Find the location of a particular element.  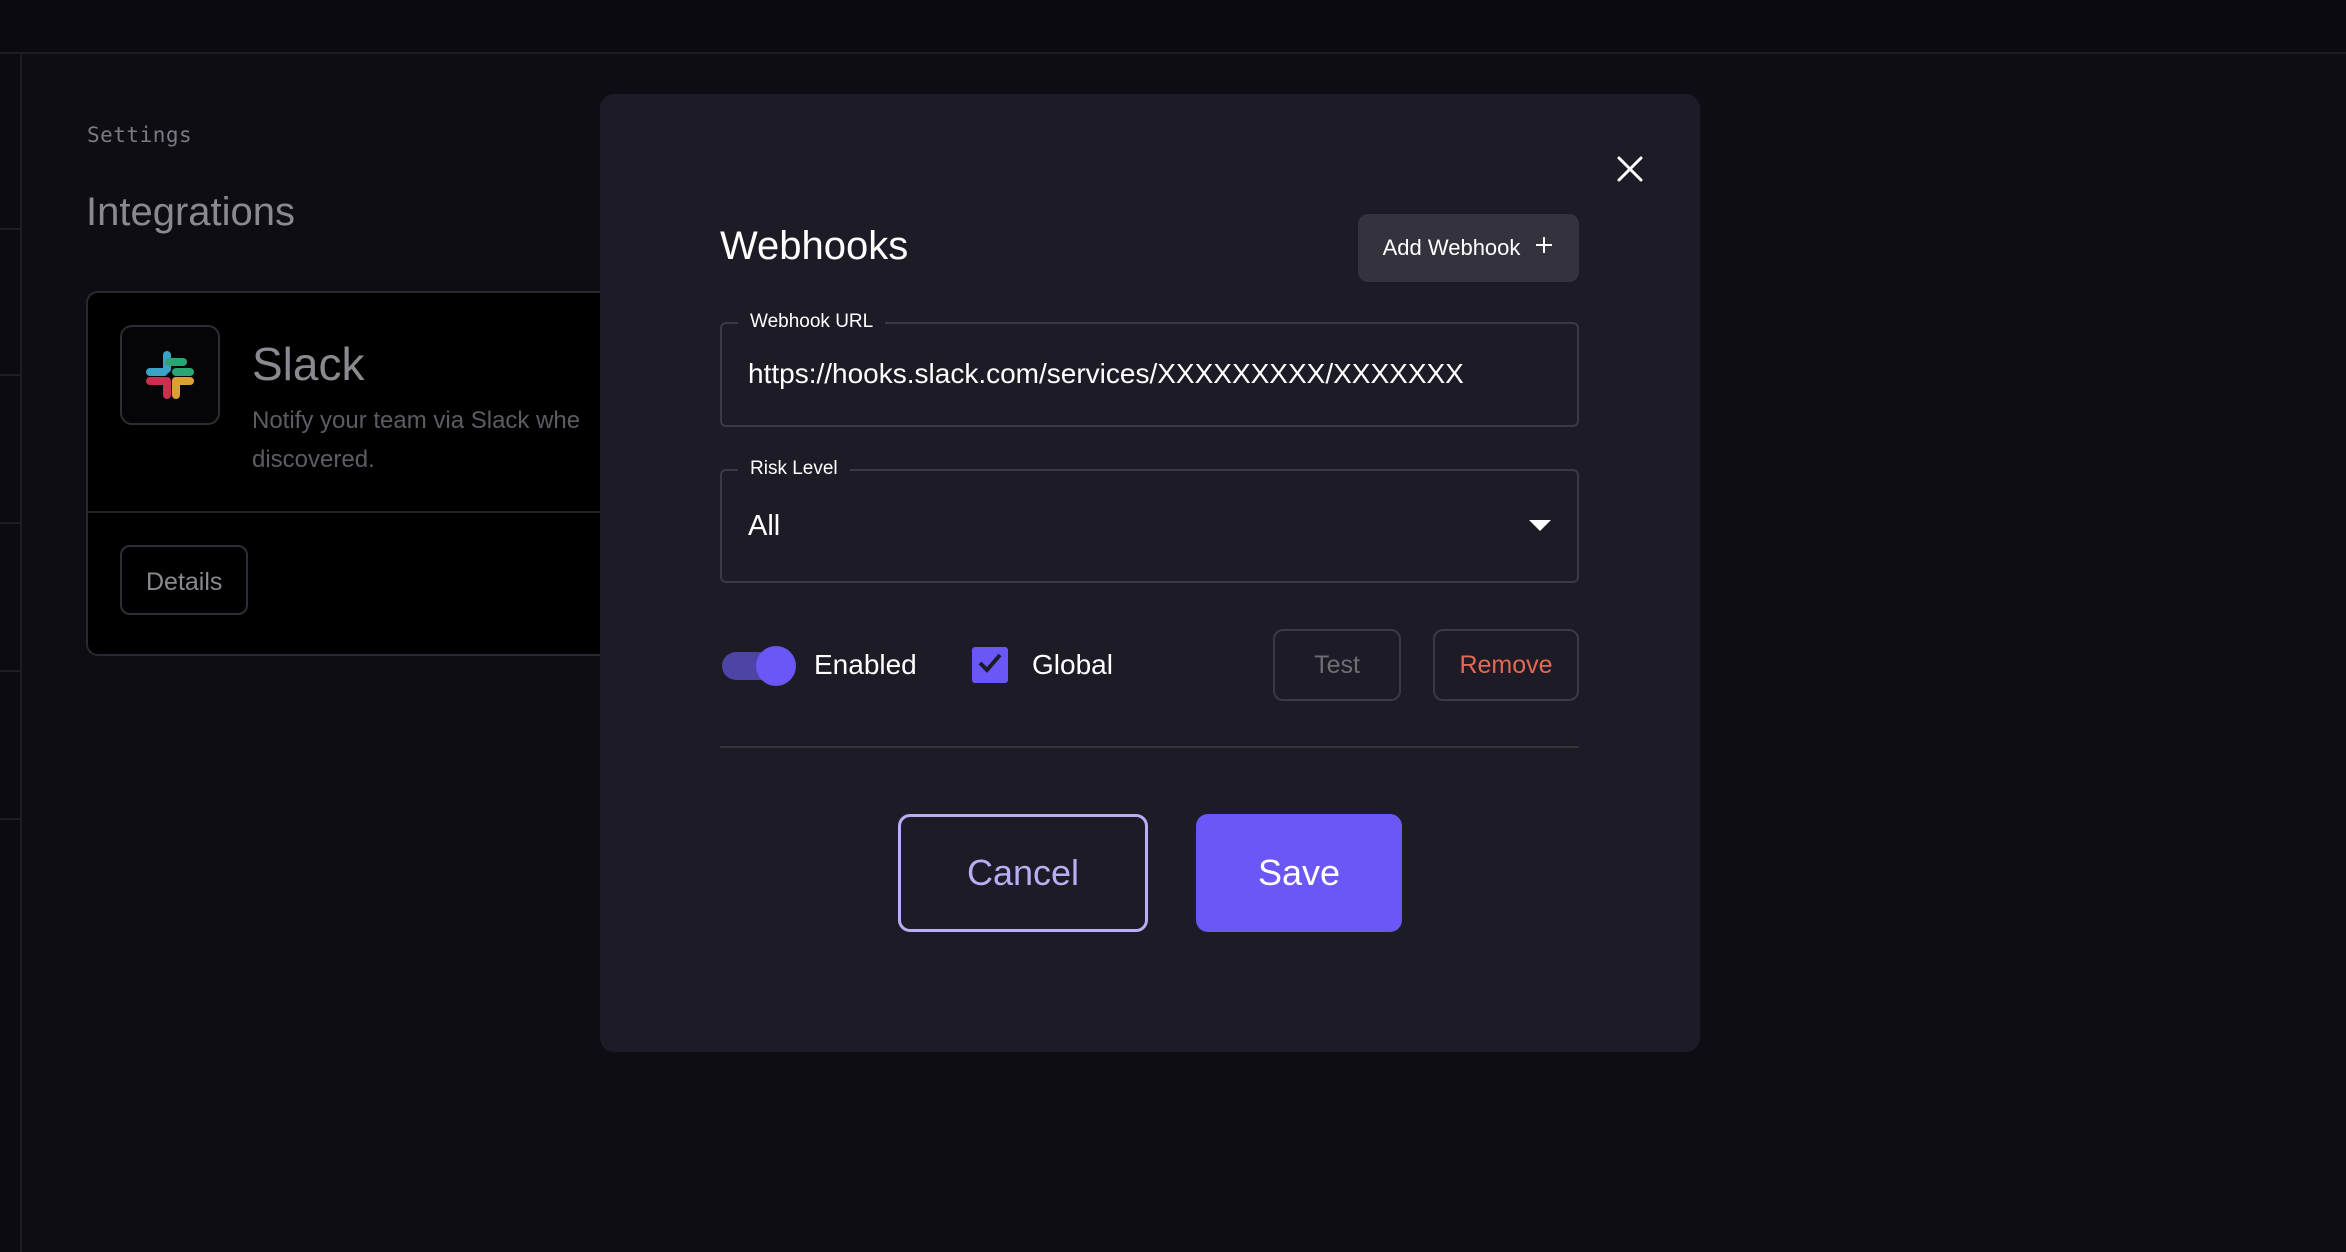

close-button is located at coordinates (1630, 171).